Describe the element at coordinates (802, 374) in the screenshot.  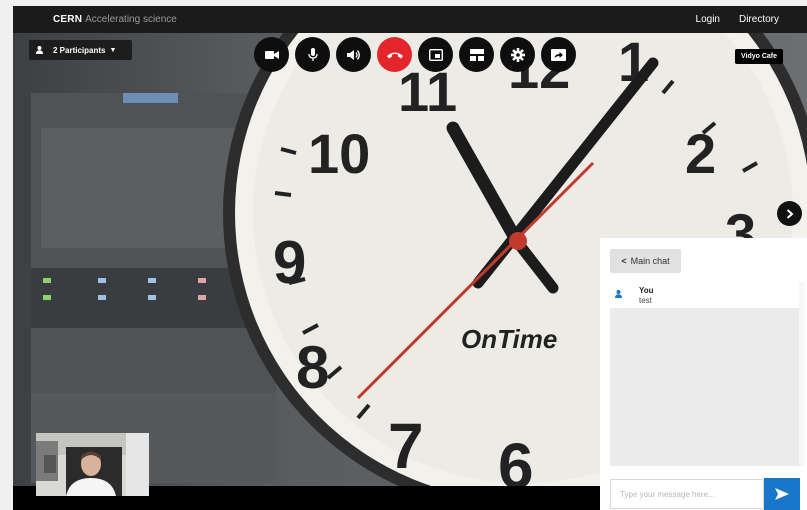
I see `chat-scrollbar` at that location.